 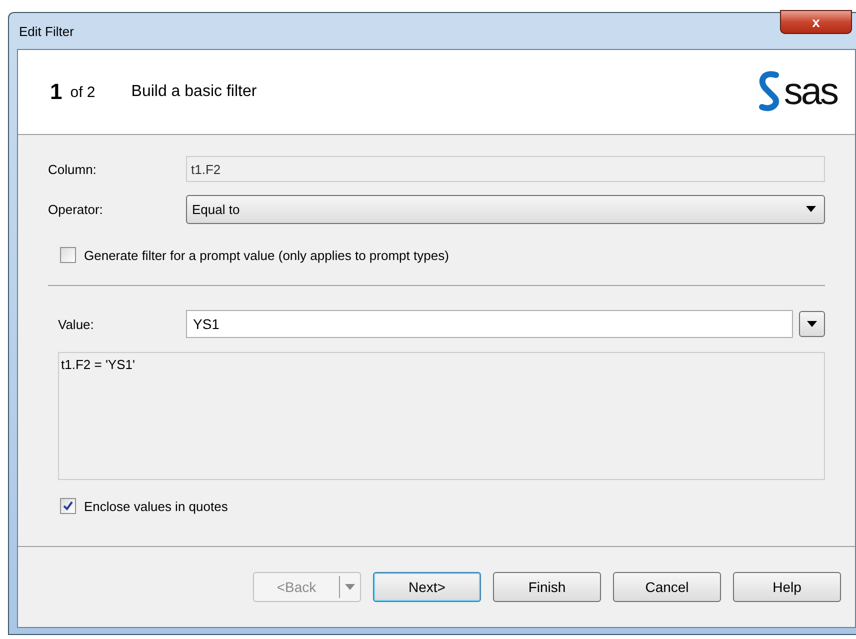 What do you see at coordinates (547, 587) in the screenshot?
I see `wizard-button: Finish` at bounding box center [547, 587].